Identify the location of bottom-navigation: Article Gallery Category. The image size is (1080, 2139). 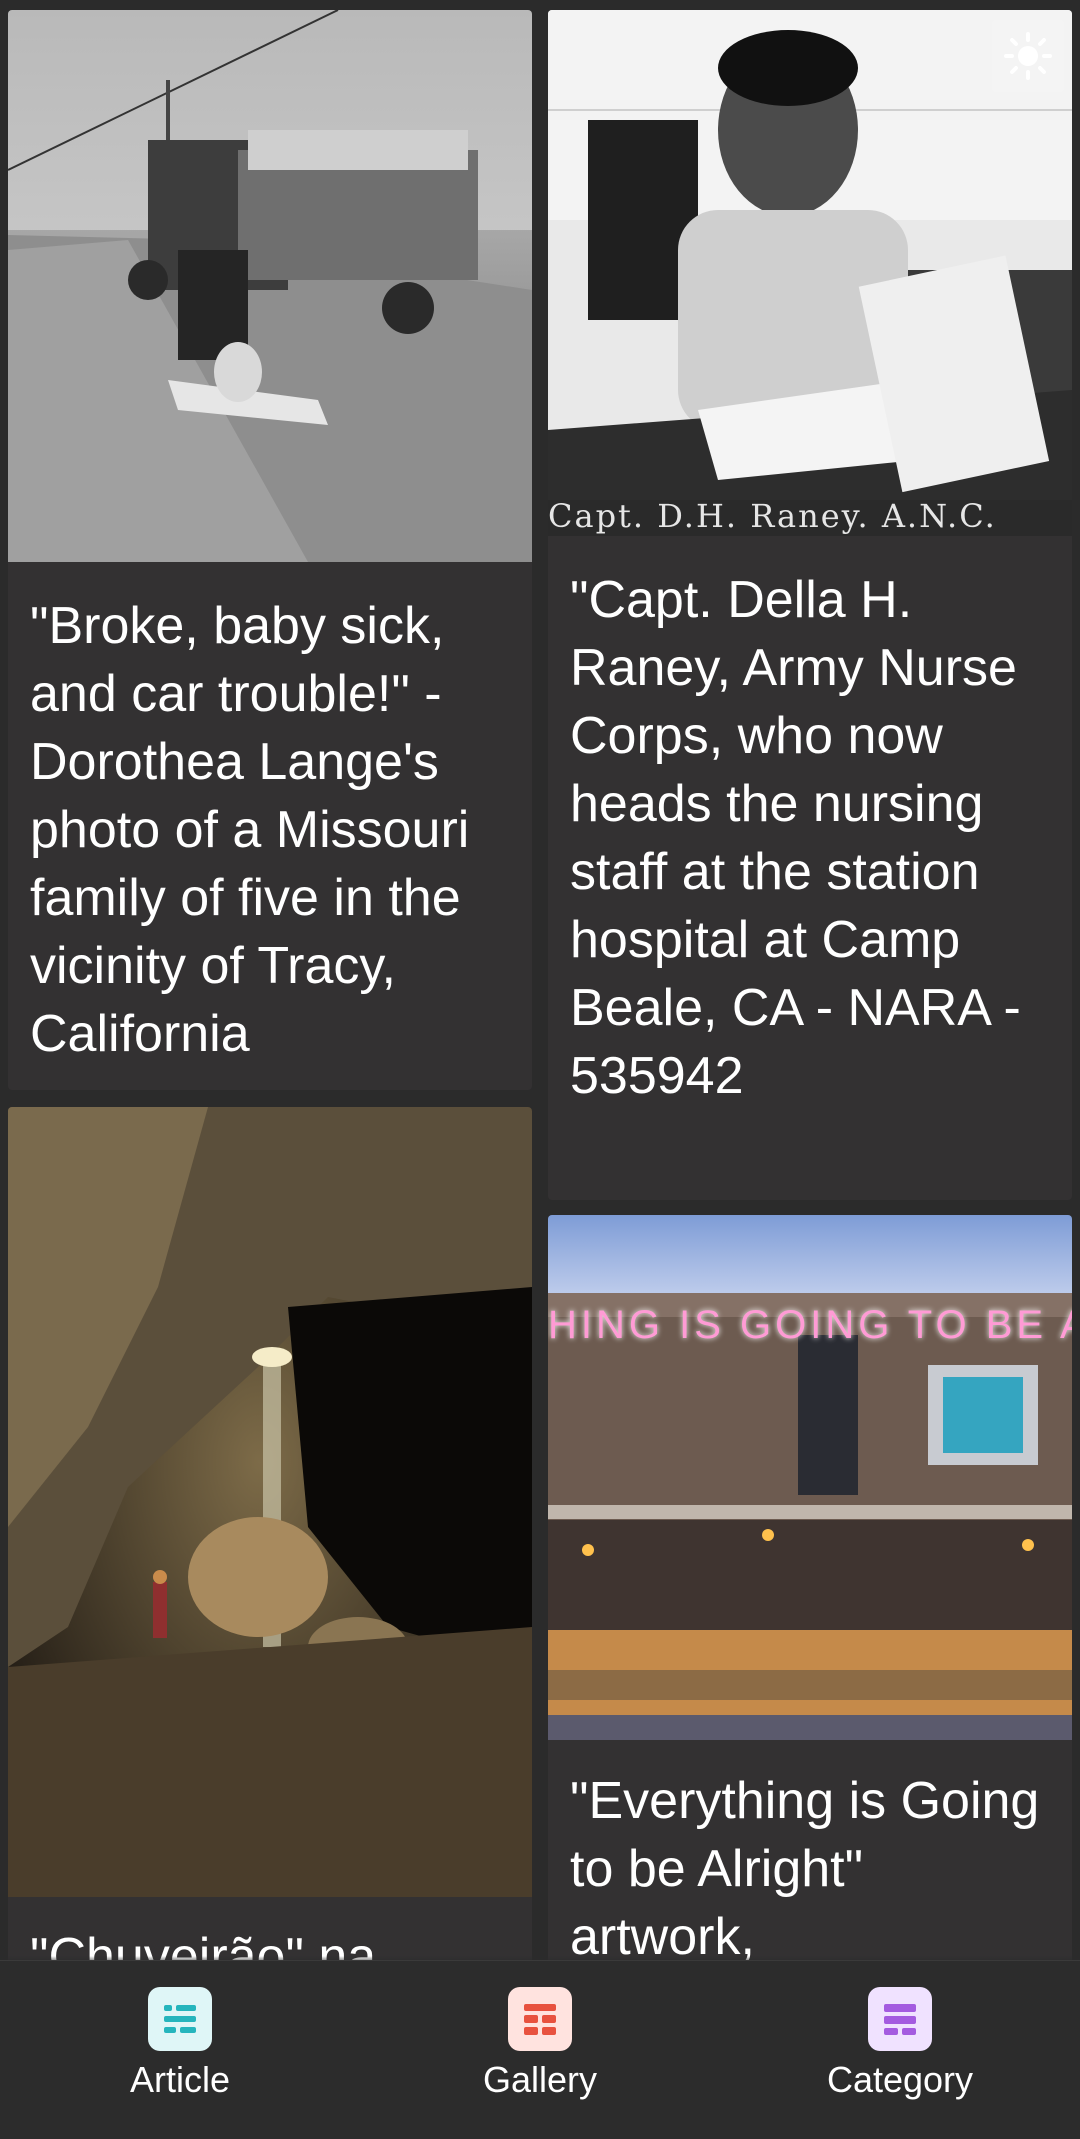
(540, 2049).